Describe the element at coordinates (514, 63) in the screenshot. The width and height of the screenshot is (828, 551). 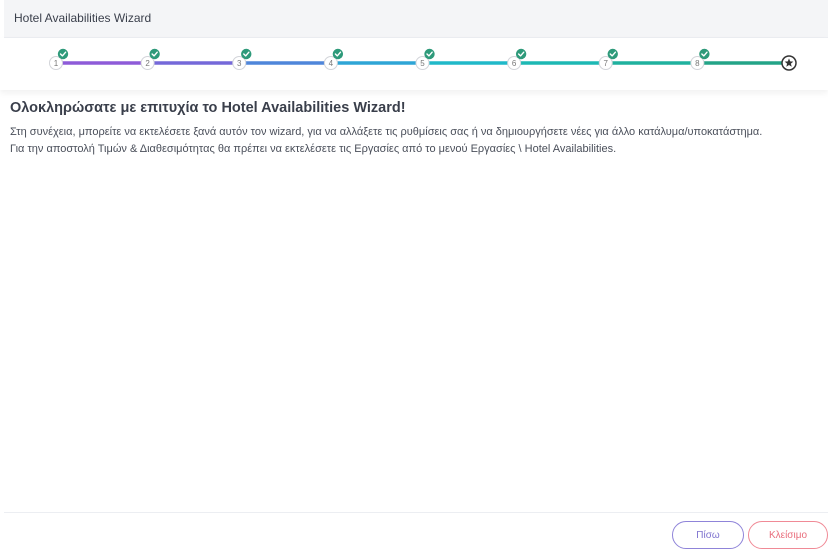
I see `step-number: 6` at that location.